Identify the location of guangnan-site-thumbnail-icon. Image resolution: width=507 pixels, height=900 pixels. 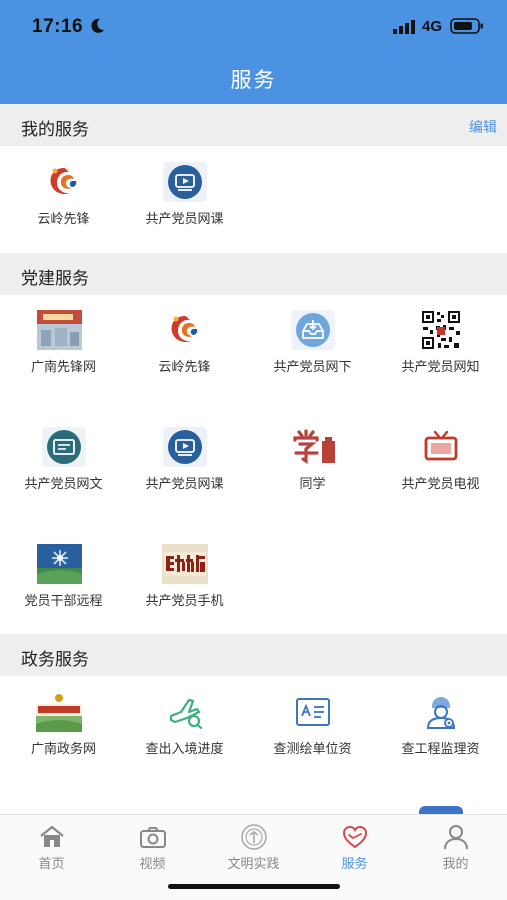
(59, 330).